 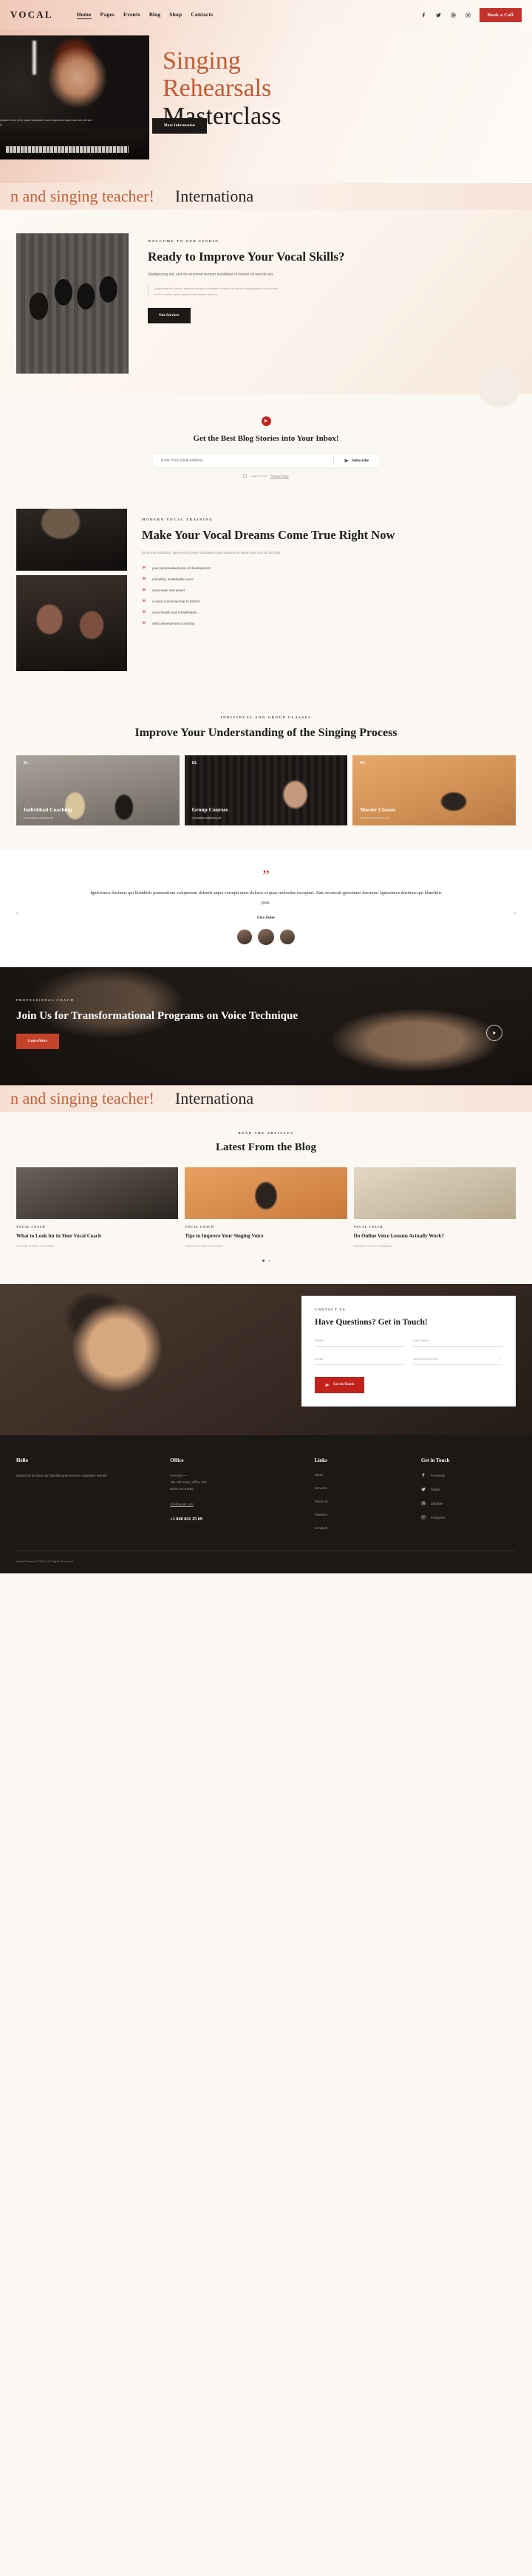 What do you see at coordinates (243, 460) in the screenshot?
I see `email-input` at bounding box center [243, 460].